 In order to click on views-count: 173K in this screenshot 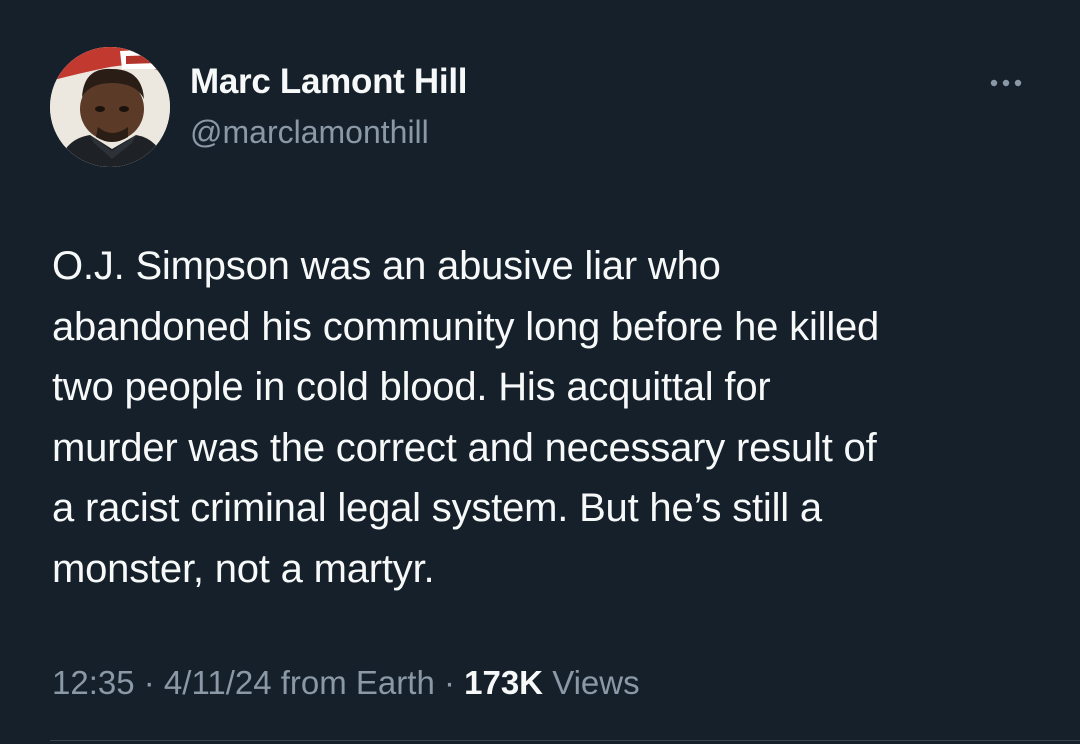, I will do `click(503, 682)`.